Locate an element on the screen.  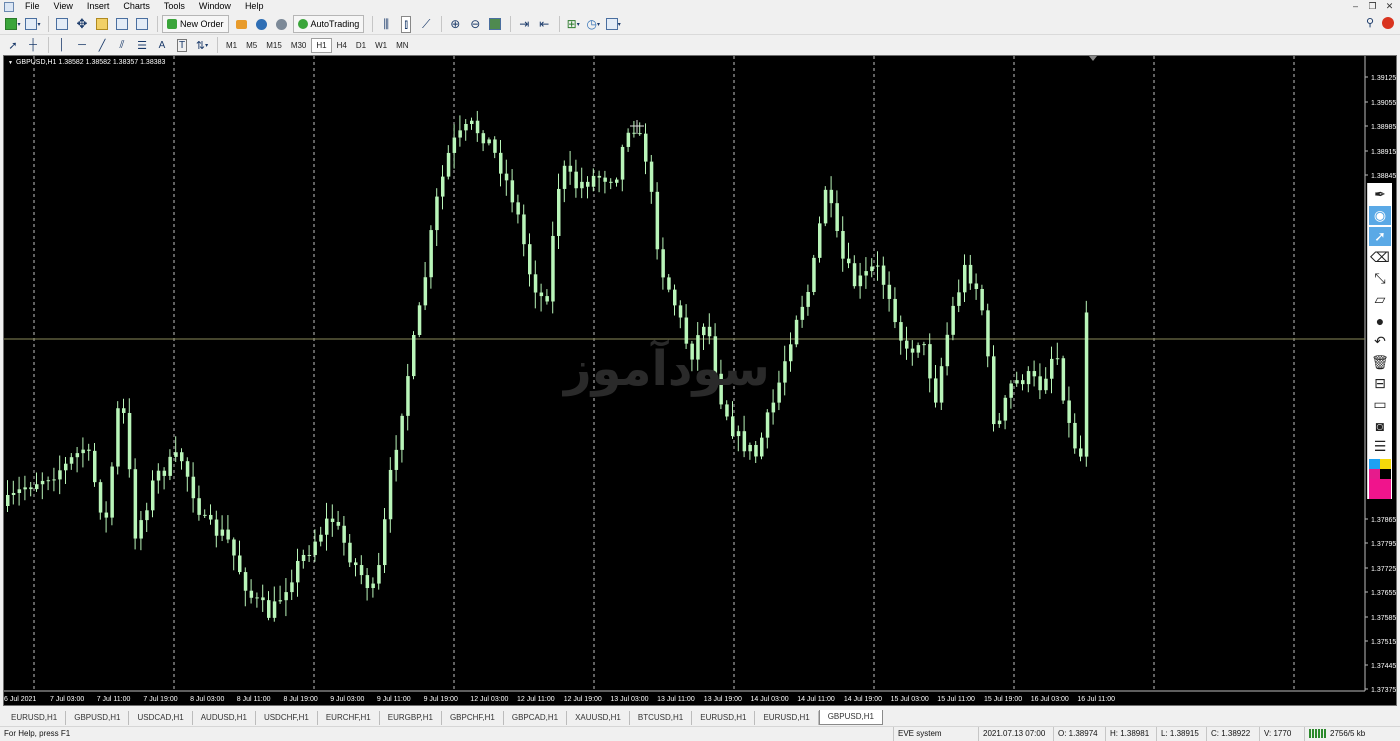
tab-eurusd-h1-11: EURUSD,H1 is located at coordinates (724, 718).